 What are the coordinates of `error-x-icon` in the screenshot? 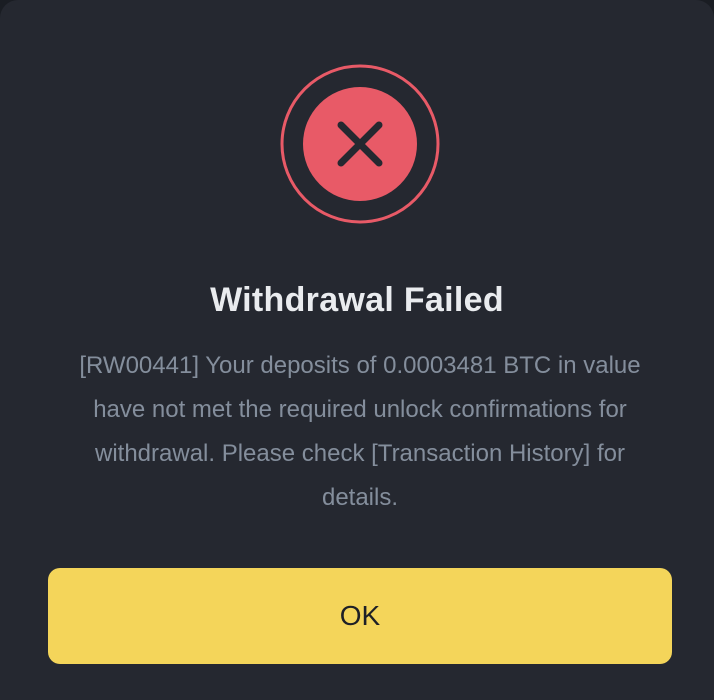 It's located at (360, 144).